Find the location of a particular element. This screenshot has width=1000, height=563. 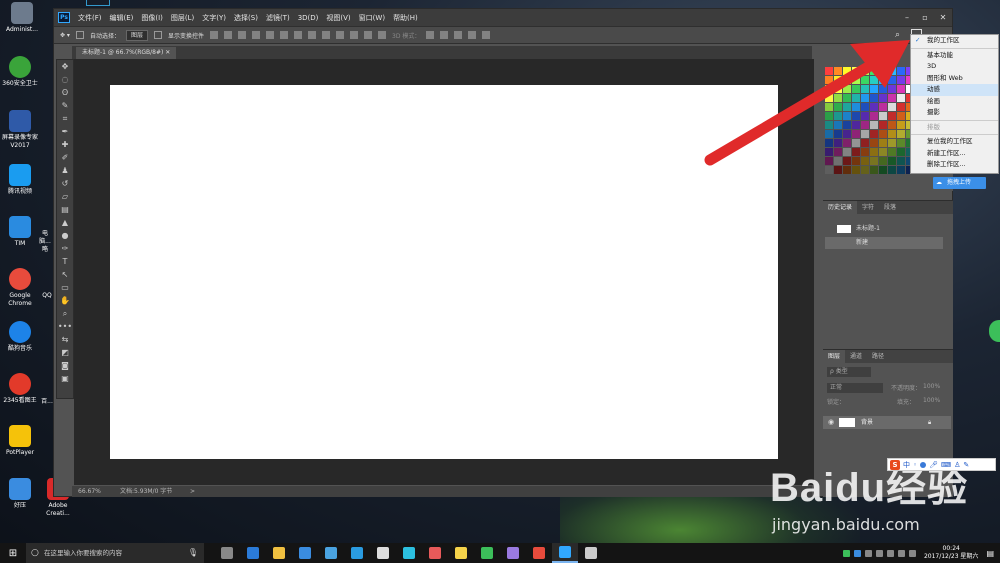

menu-type: 文字(Y) is located at coordinates (214, 18).